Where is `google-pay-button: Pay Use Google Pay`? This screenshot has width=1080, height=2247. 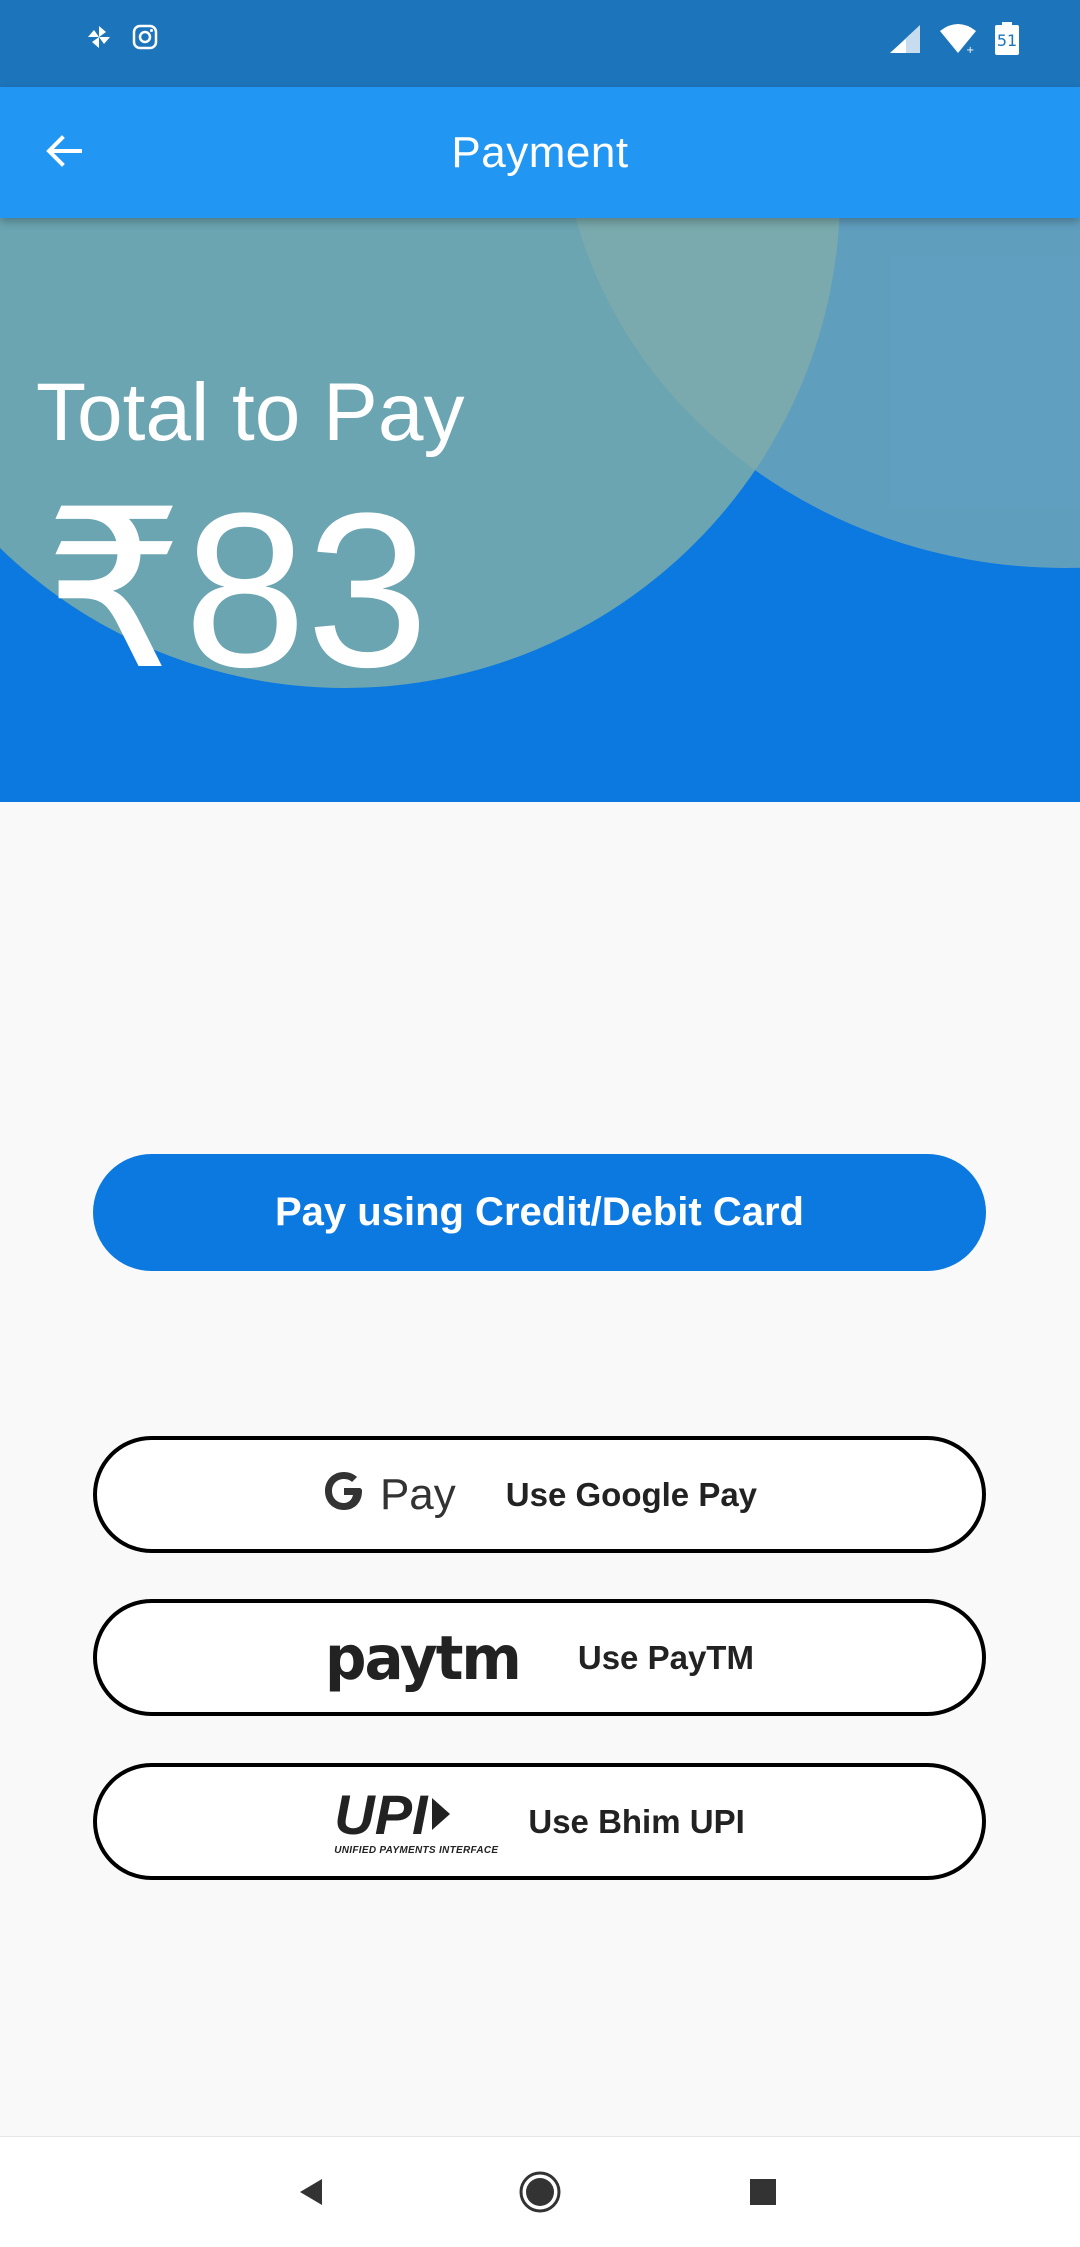
google-pay-button: Pay Use Google Pay is located at coordinates (539, 1494).